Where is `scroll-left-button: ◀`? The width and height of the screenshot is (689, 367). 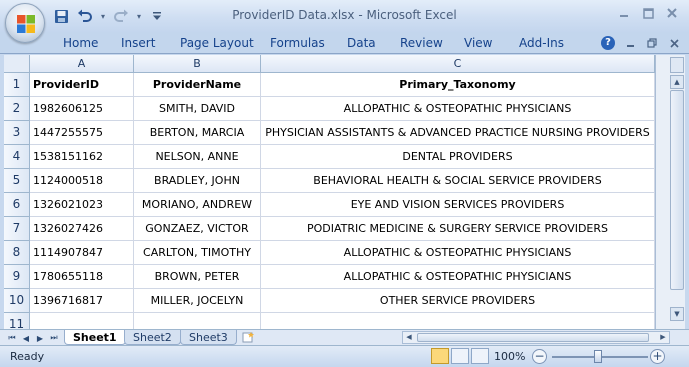 scroll-left-button: ◀ is located at coordinates (409, 337).